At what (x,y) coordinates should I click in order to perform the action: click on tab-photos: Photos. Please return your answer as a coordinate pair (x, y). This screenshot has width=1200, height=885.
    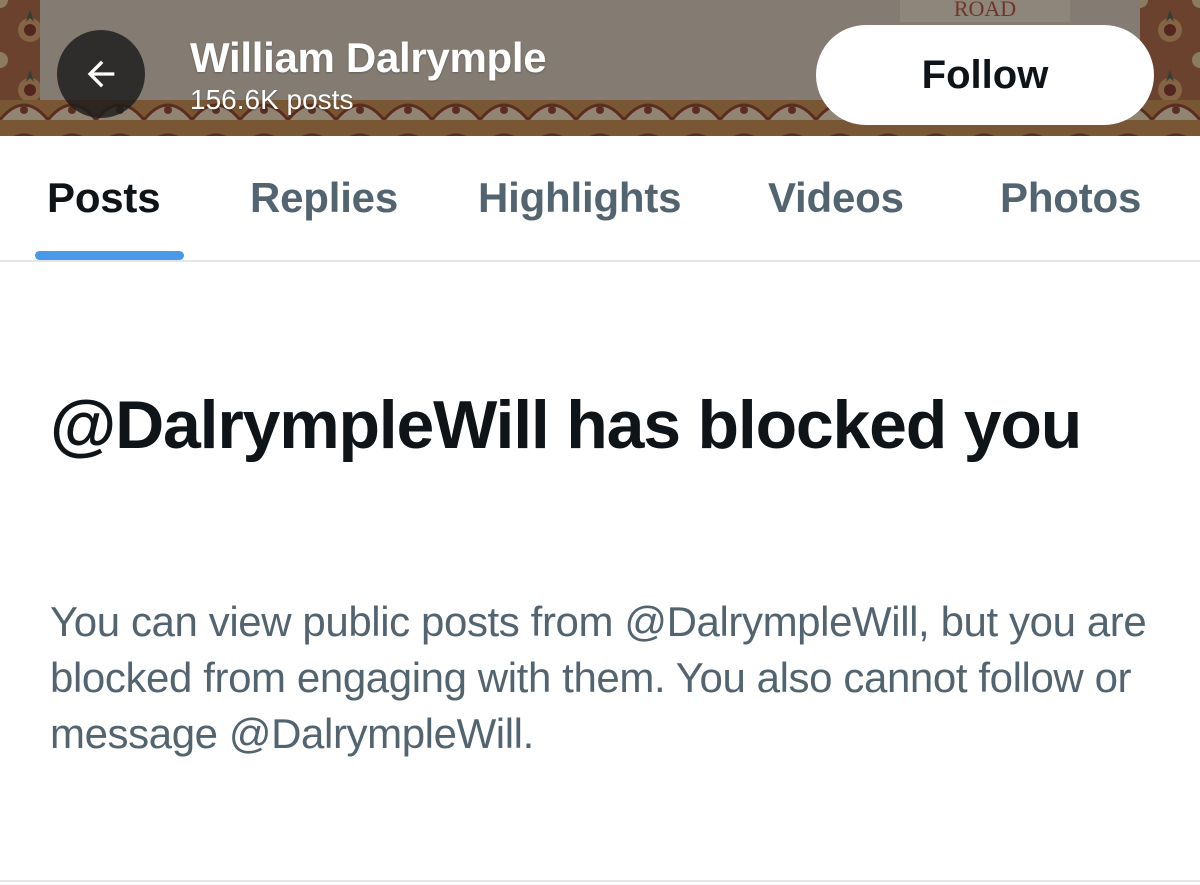
    Looking at the image, I should click on (1070, 198).